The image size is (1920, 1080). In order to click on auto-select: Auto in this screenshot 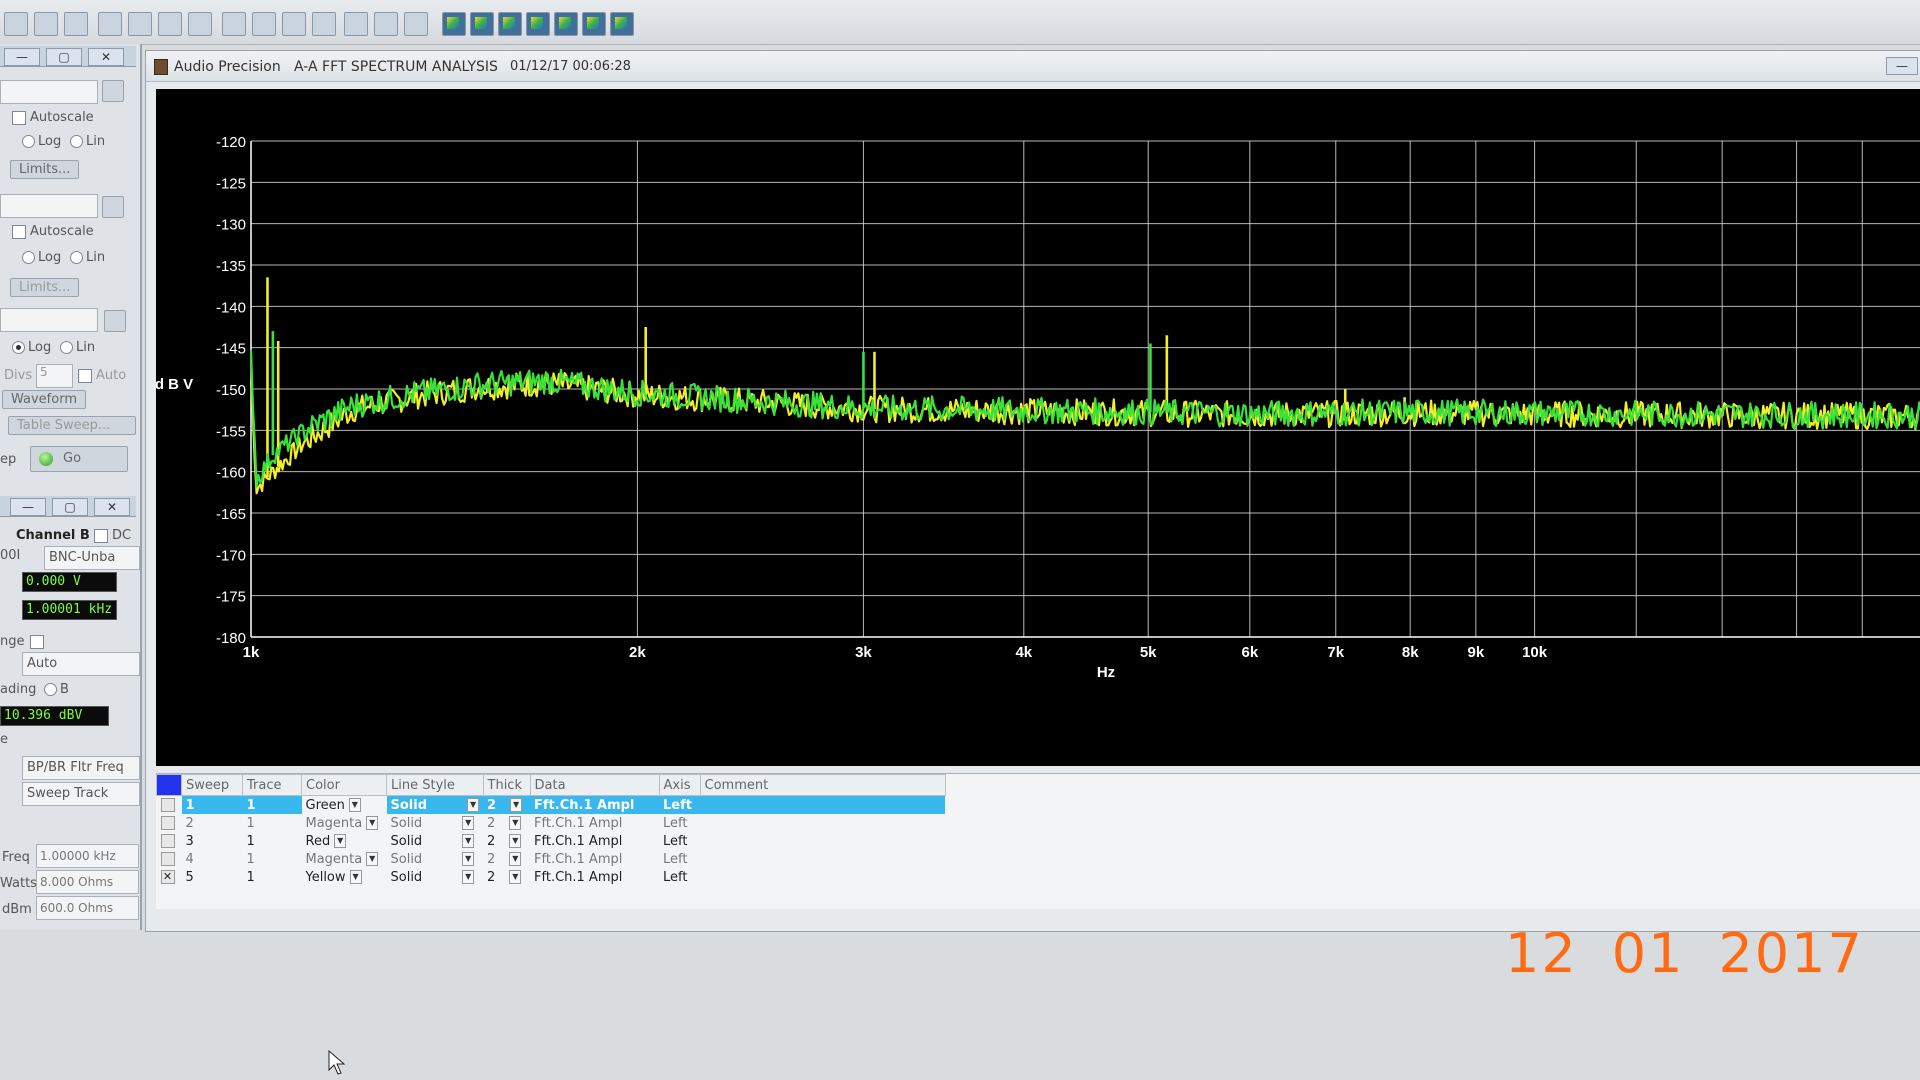, I will do `click(81, 664)`.